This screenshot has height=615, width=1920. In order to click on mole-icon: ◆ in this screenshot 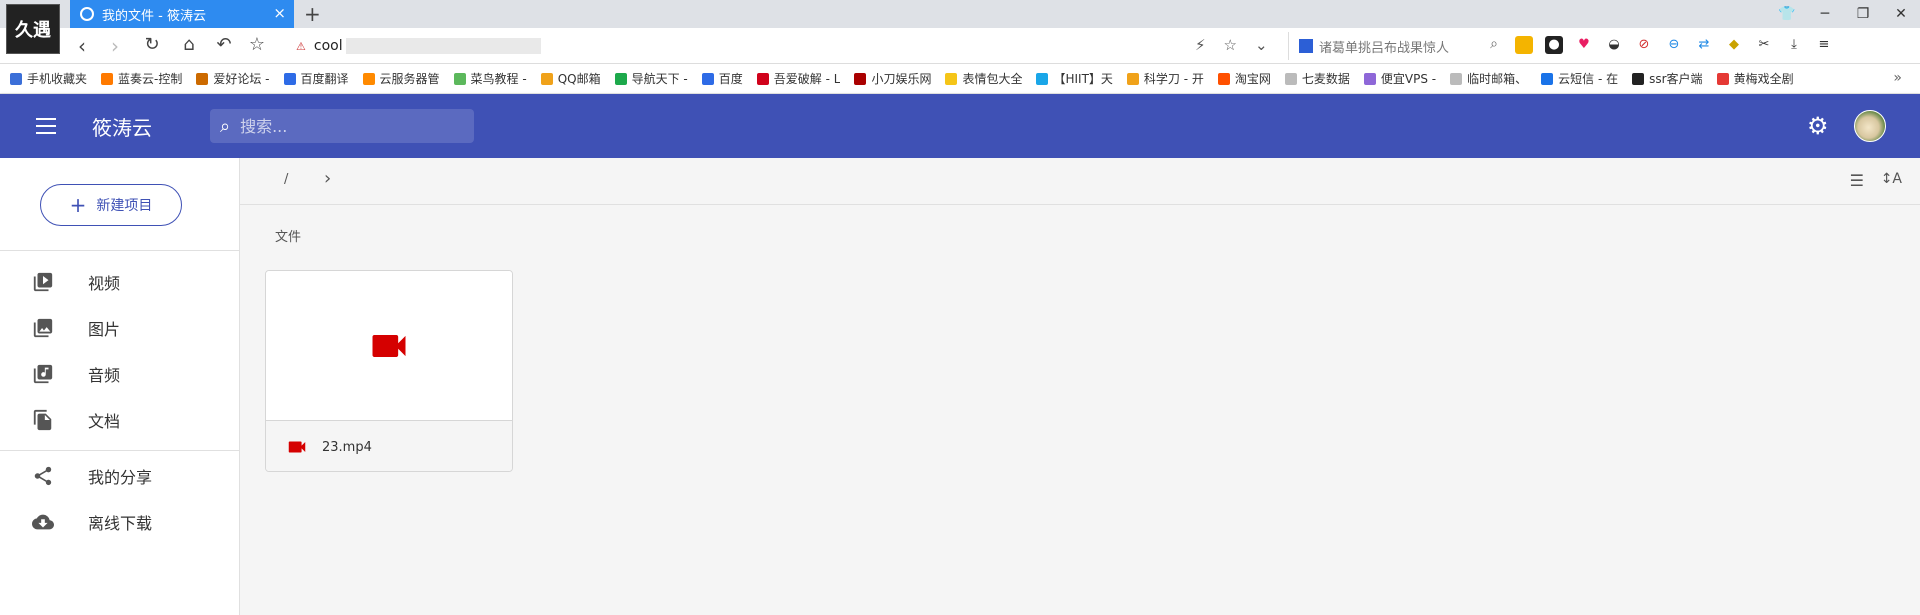, I will do `click(1734, 45)`.